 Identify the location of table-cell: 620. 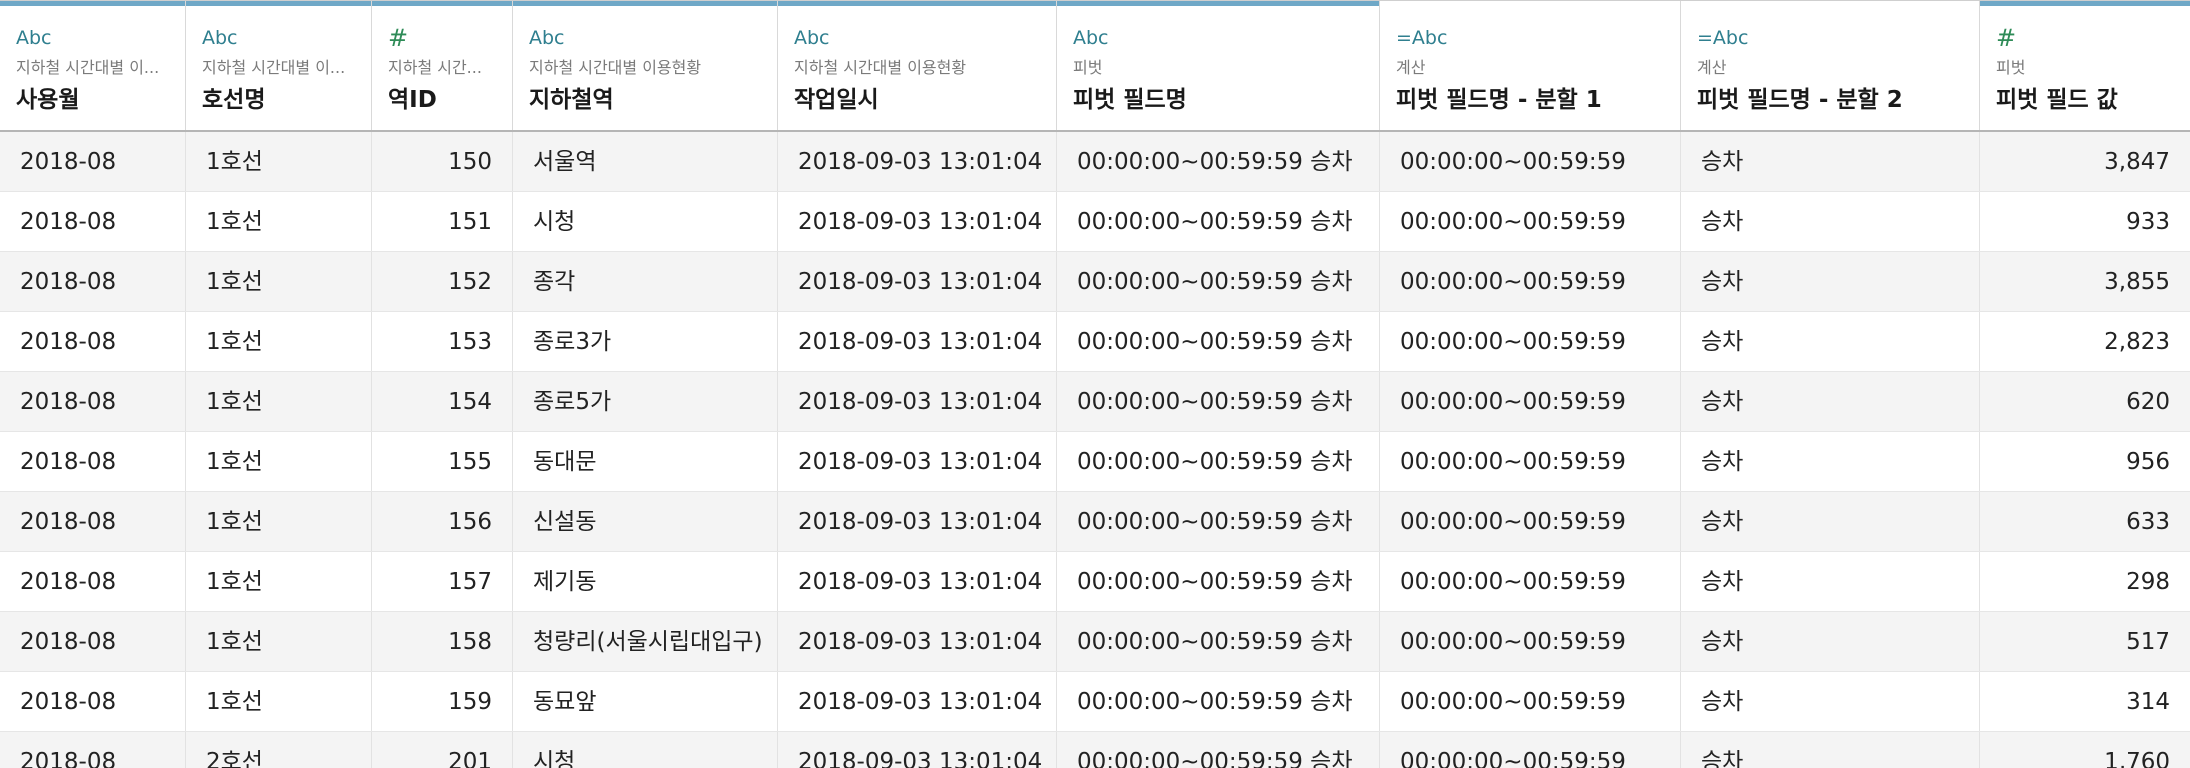
(2085, 401).